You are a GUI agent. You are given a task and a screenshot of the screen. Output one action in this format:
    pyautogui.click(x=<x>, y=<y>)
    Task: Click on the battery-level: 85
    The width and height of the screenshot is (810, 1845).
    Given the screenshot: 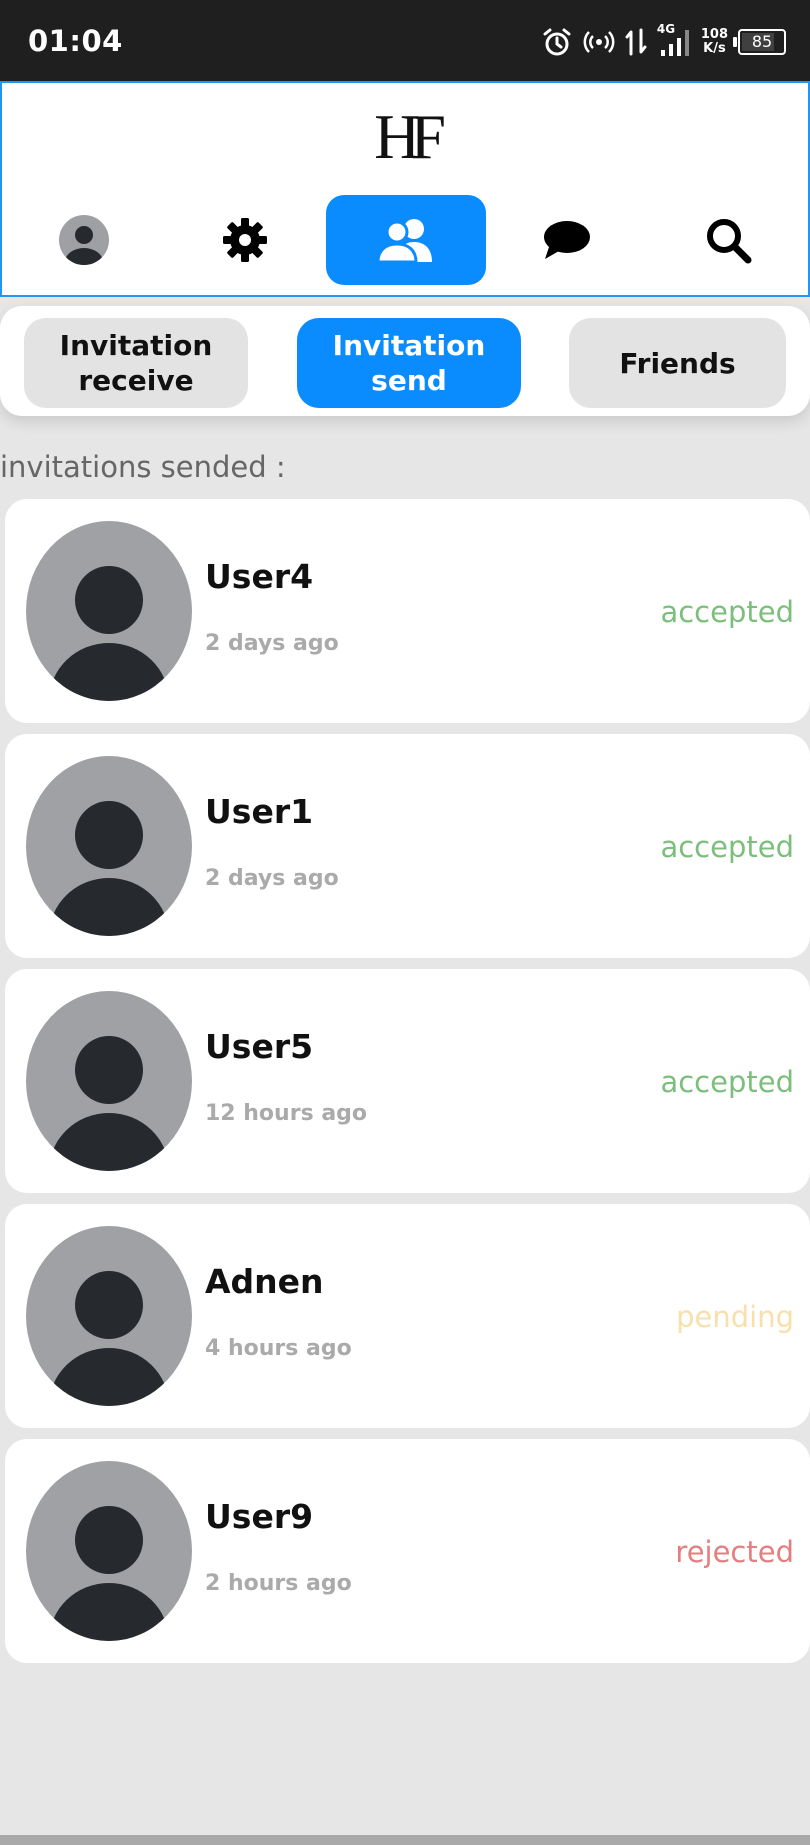 What is the action you would take?
    pyautogui.click(x=762, y=41)
    